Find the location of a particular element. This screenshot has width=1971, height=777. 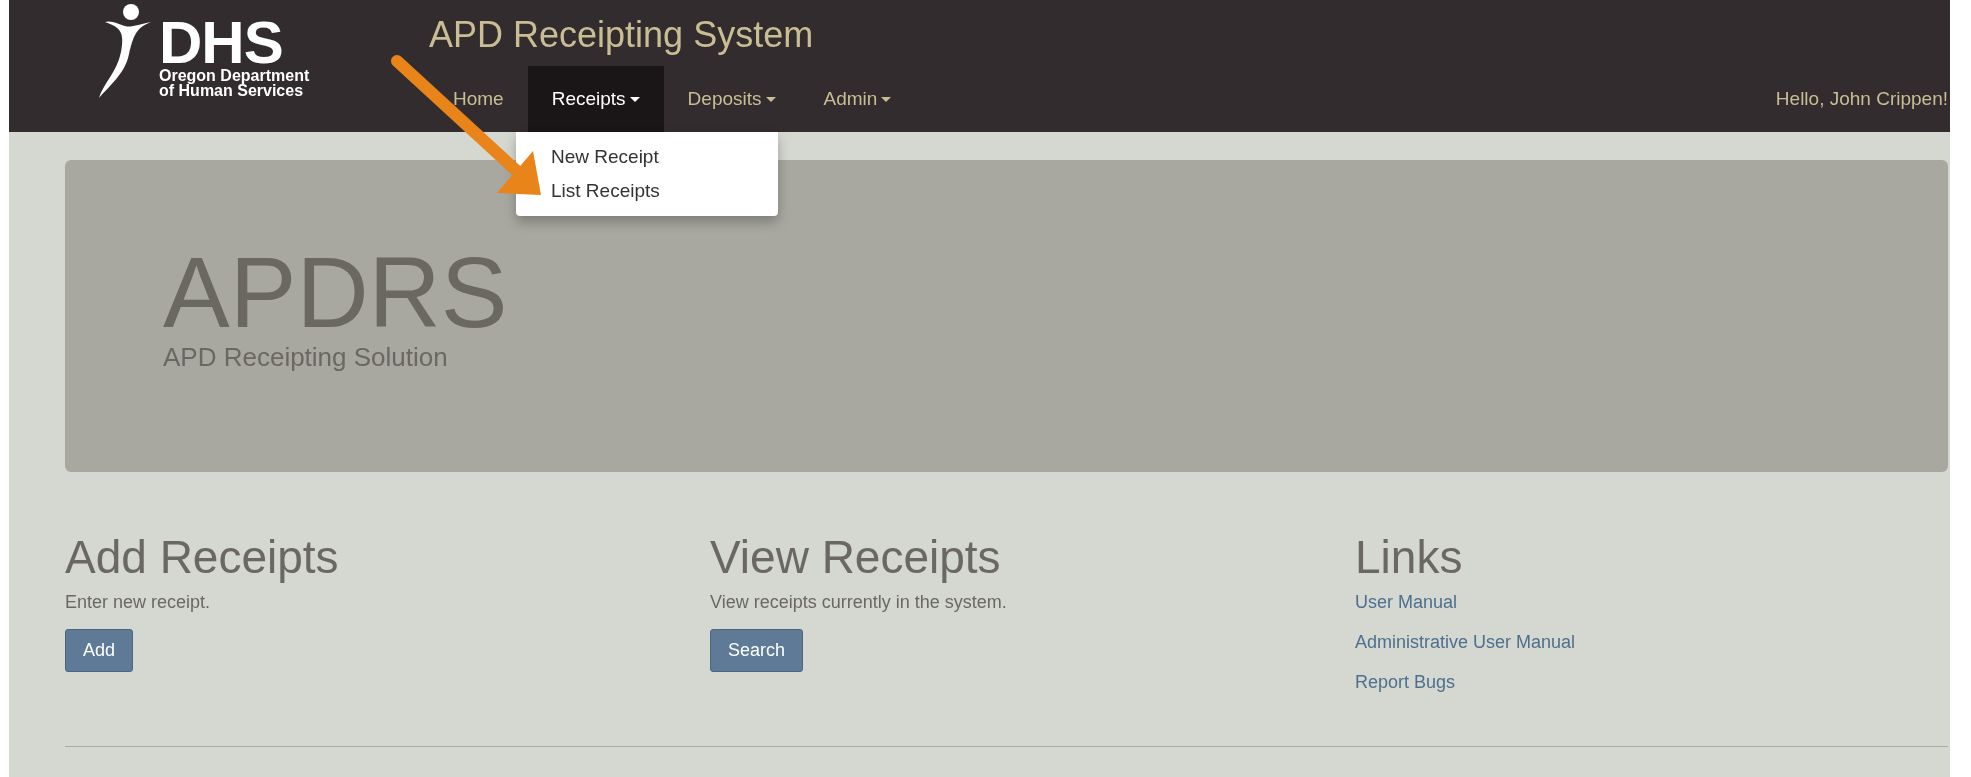

nav-tab: Admin is located at coordinates (857, 99).